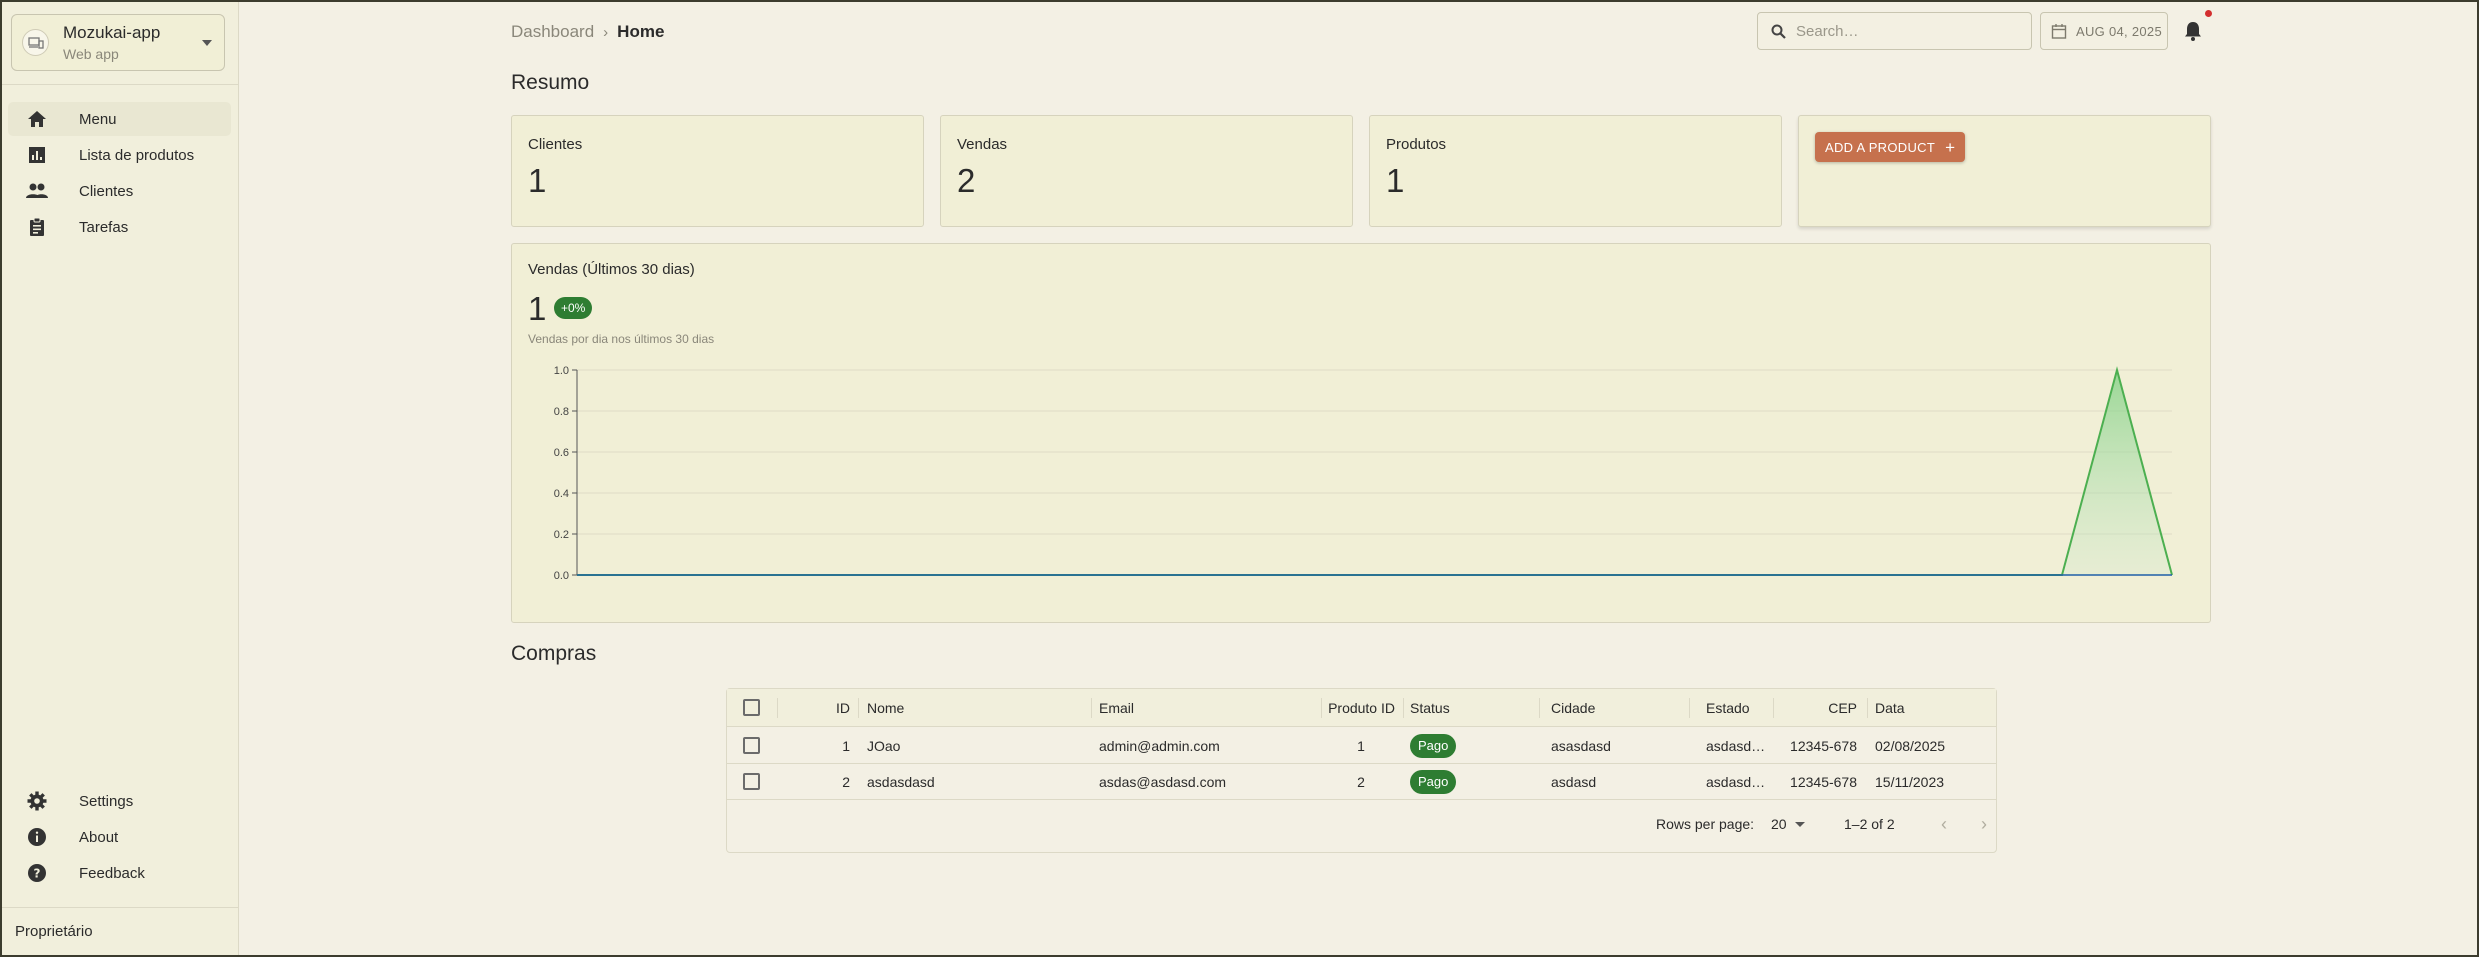 Image resolution: width=2479 pixels, height=957 pixels. Describe the element at coordinates (561, 412) in the screenshot. I see `y-tick-label: 0.8` at that location.